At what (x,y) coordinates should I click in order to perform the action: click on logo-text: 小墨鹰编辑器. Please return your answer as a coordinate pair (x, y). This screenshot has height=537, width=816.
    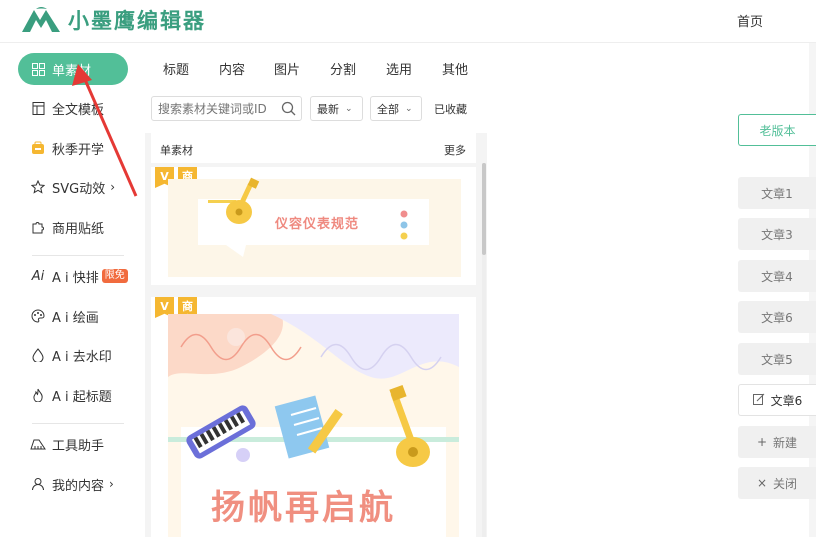
    Looking at the image, I should click on (137, 21).